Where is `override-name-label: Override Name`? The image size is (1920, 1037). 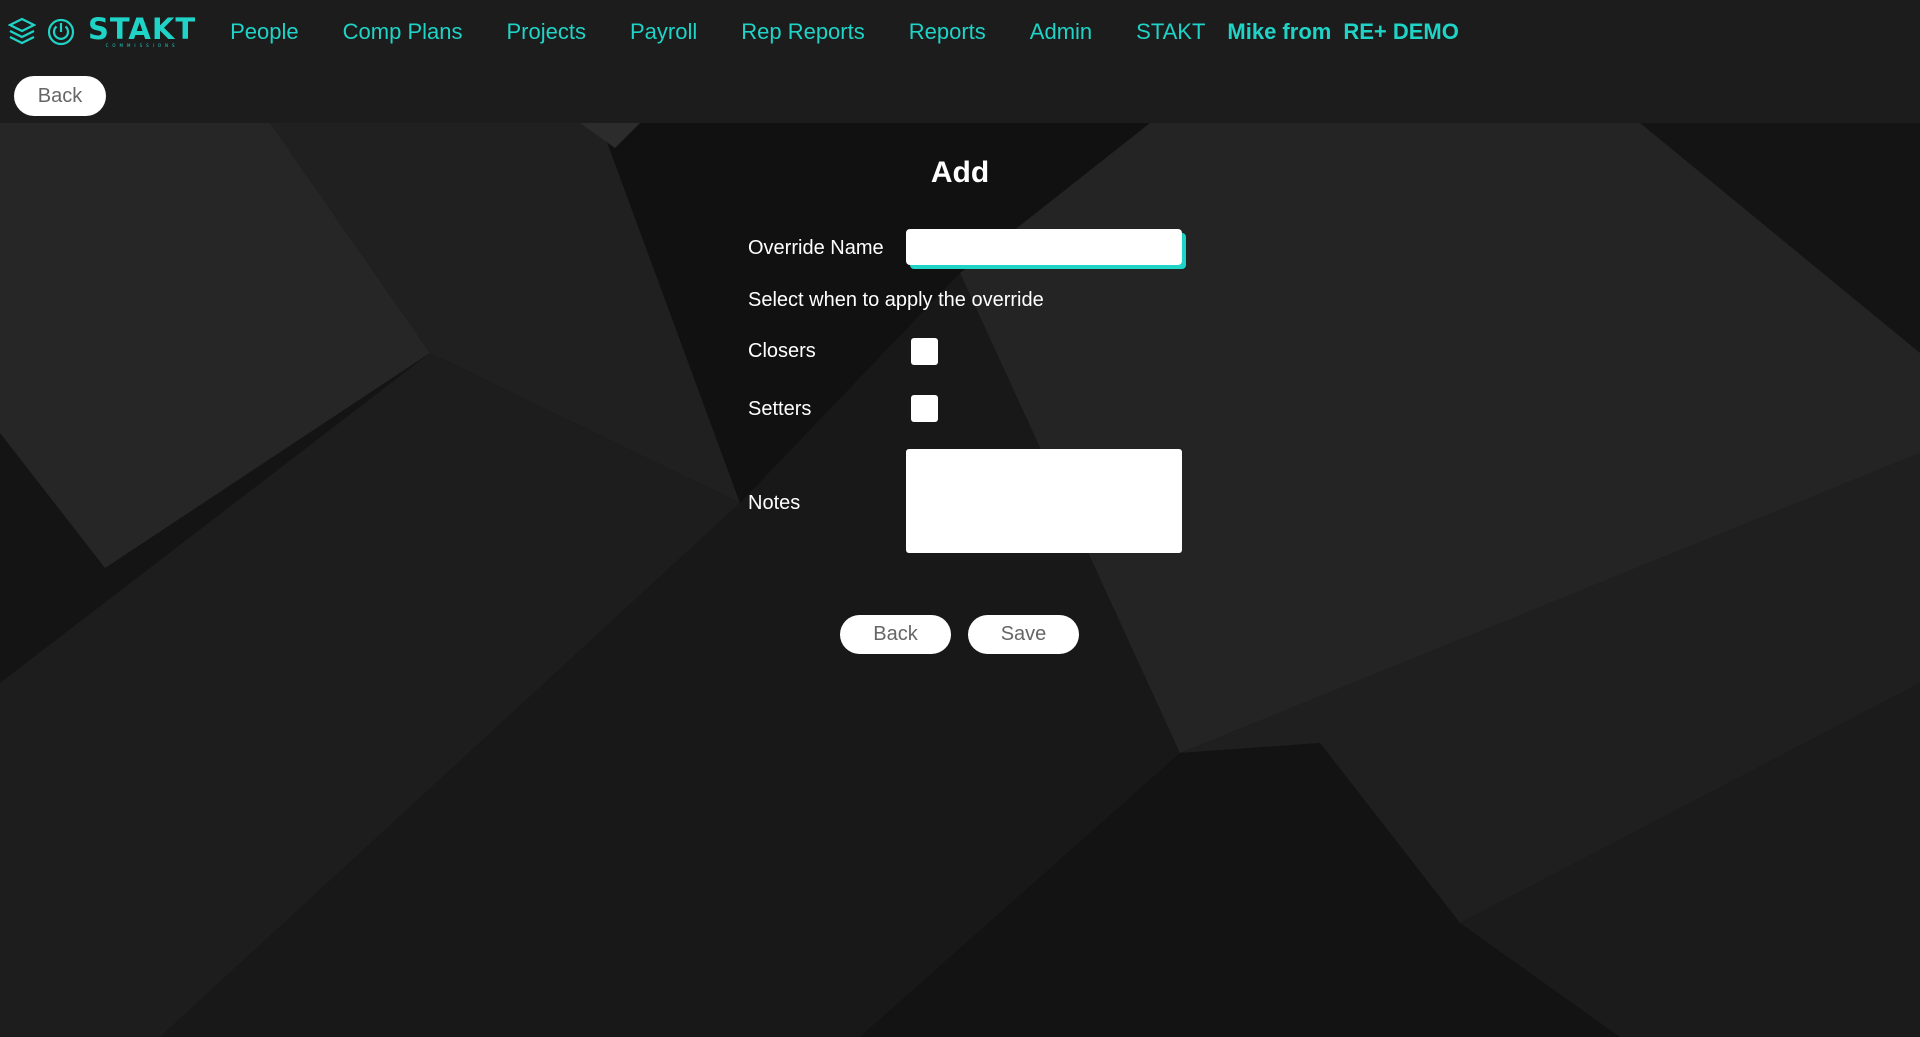
override-name-label: Override Name is located at coordinates (816, 248).